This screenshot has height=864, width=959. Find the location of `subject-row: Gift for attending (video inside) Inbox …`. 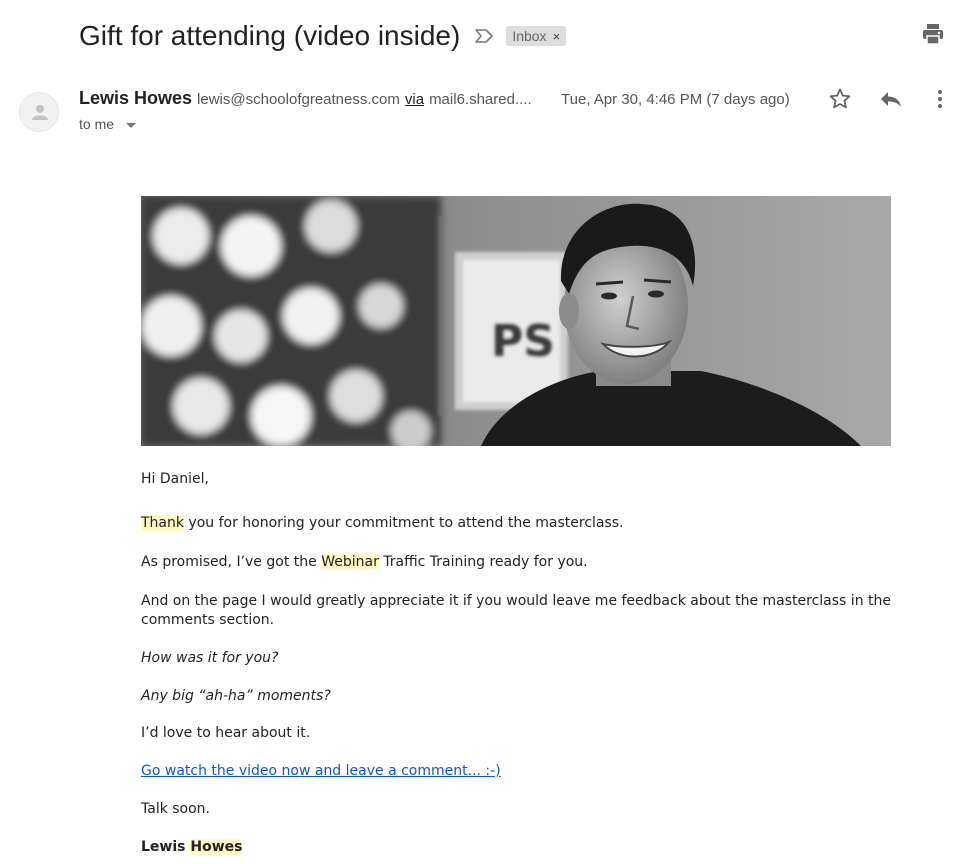

subject-row: Gift for attending (video inside) Inbox … is located at coordinates (323, 36).